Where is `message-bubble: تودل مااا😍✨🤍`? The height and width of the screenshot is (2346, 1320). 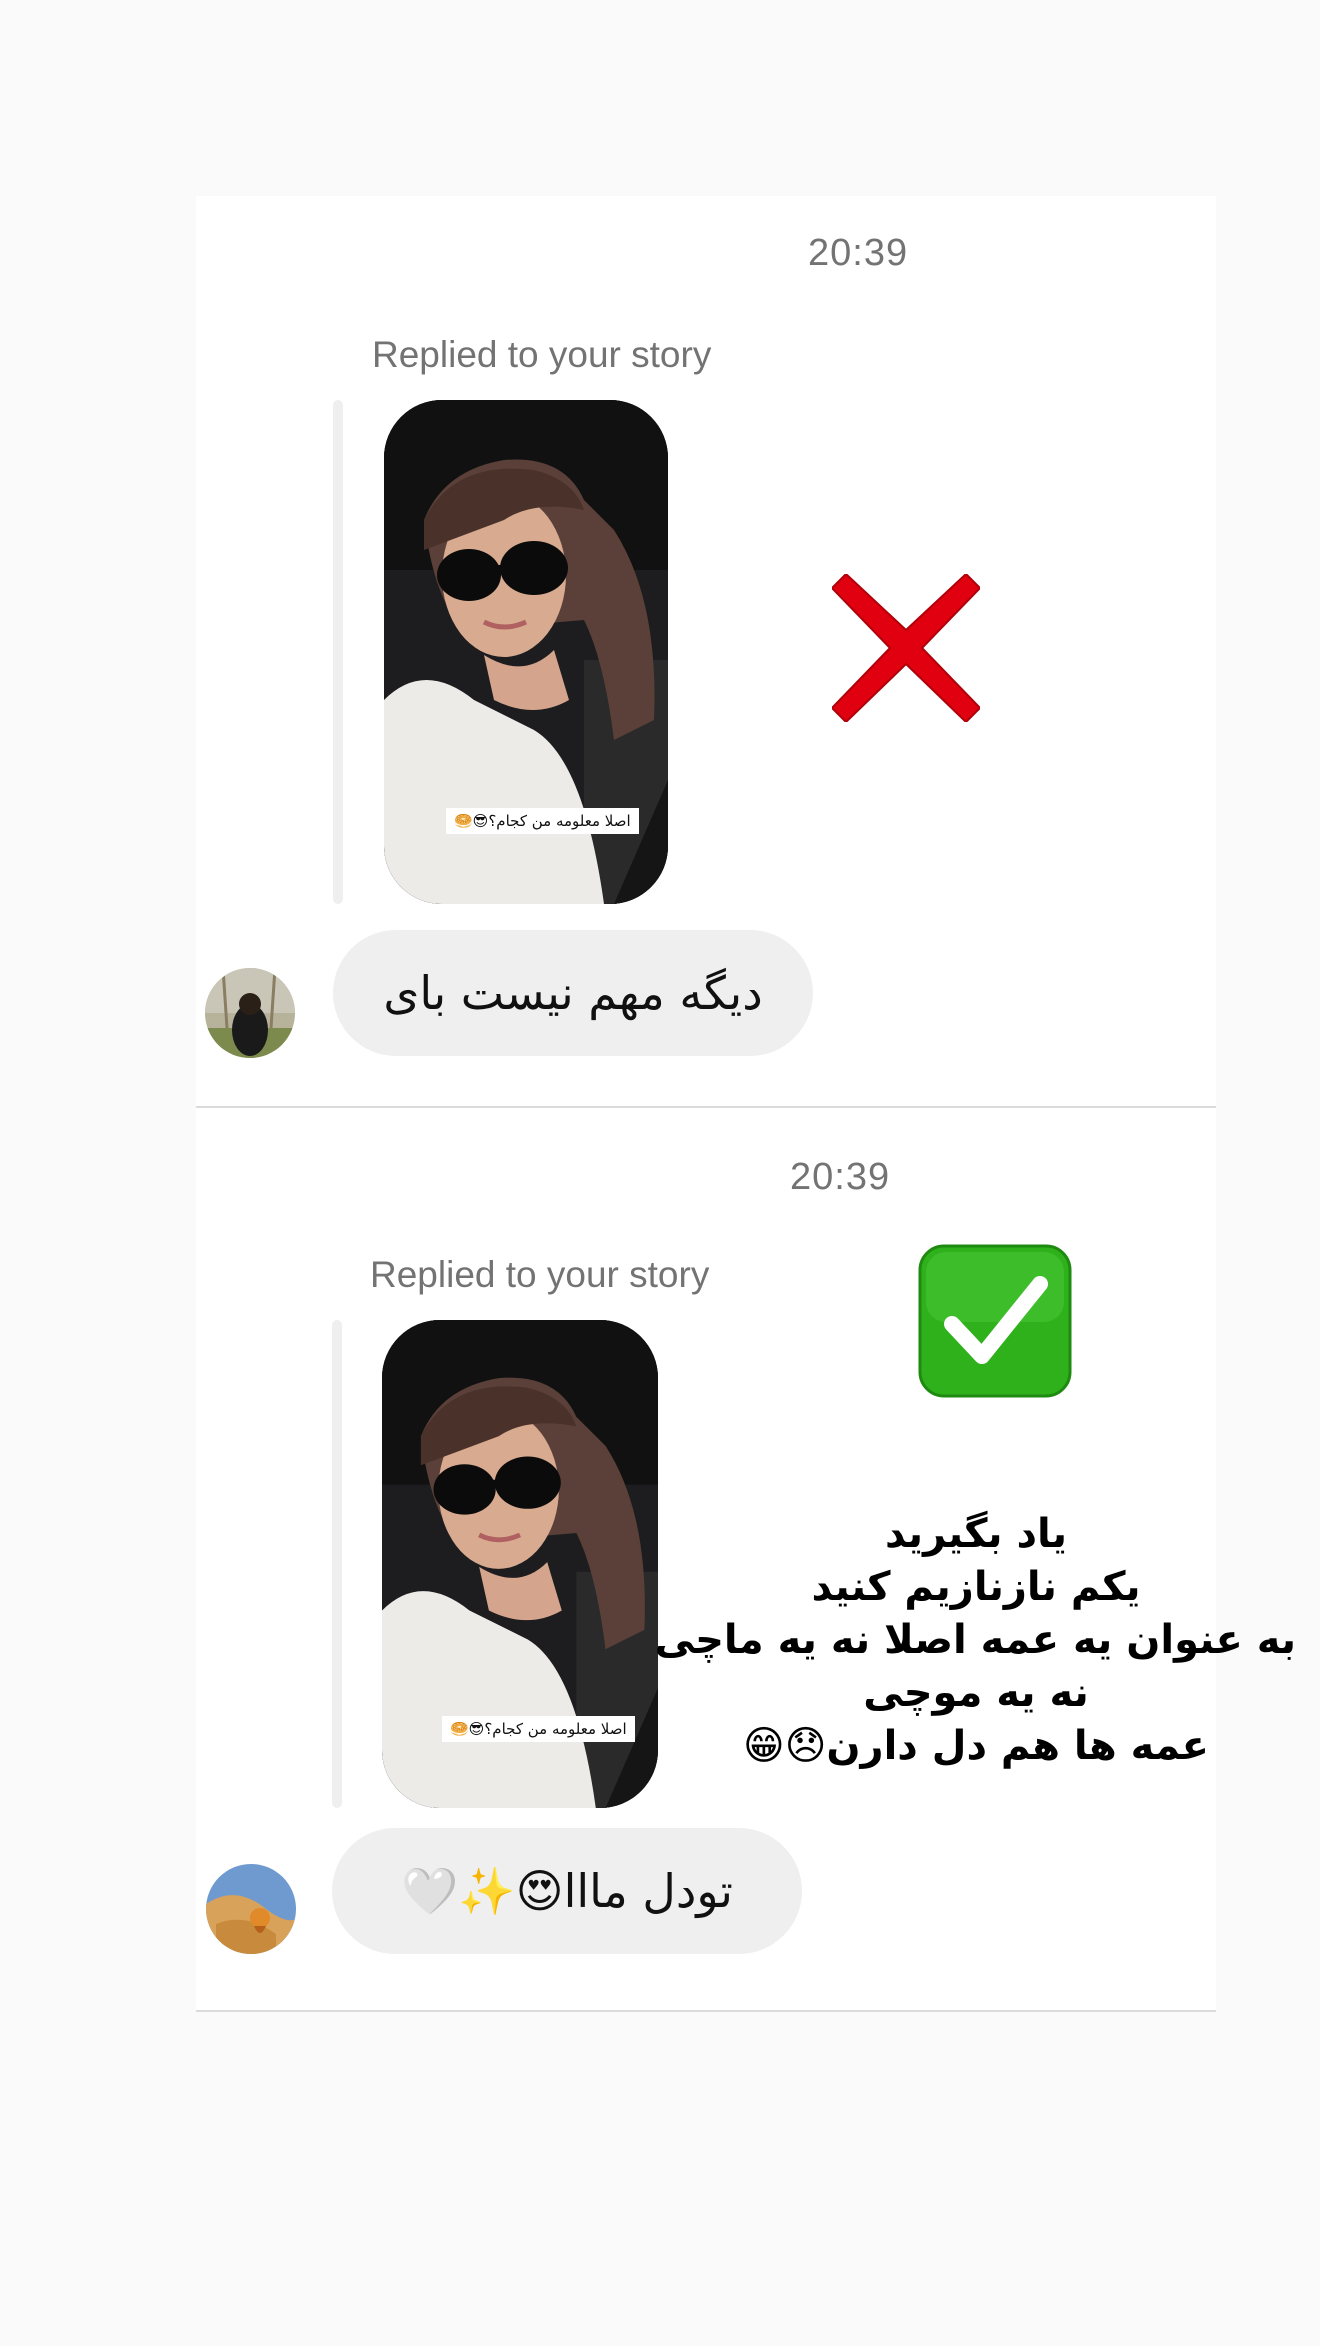 message-bubble: تودل مااا😍✨🤍 is located at coordinates (567, 1891).